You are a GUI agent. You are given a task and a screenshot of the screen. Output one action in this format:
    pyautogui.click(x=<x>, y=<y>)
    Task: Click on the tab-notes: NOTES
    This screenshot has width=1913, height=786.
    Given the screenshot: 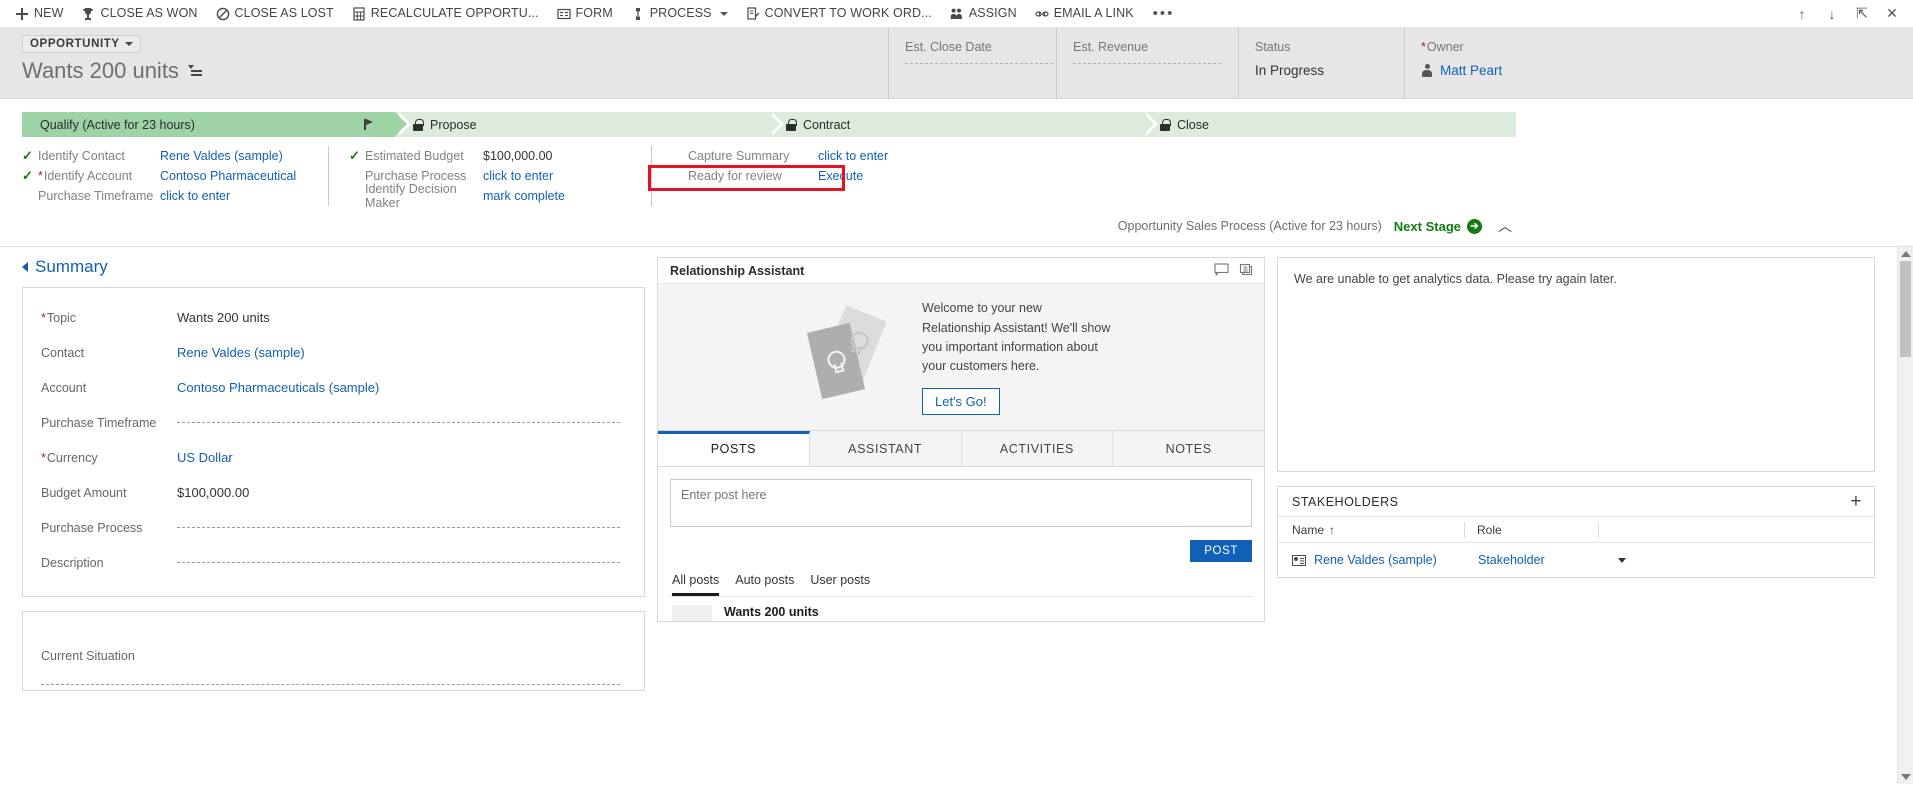 What is the action you would take?
    pyautogui.click(x=1188, y=448)
    